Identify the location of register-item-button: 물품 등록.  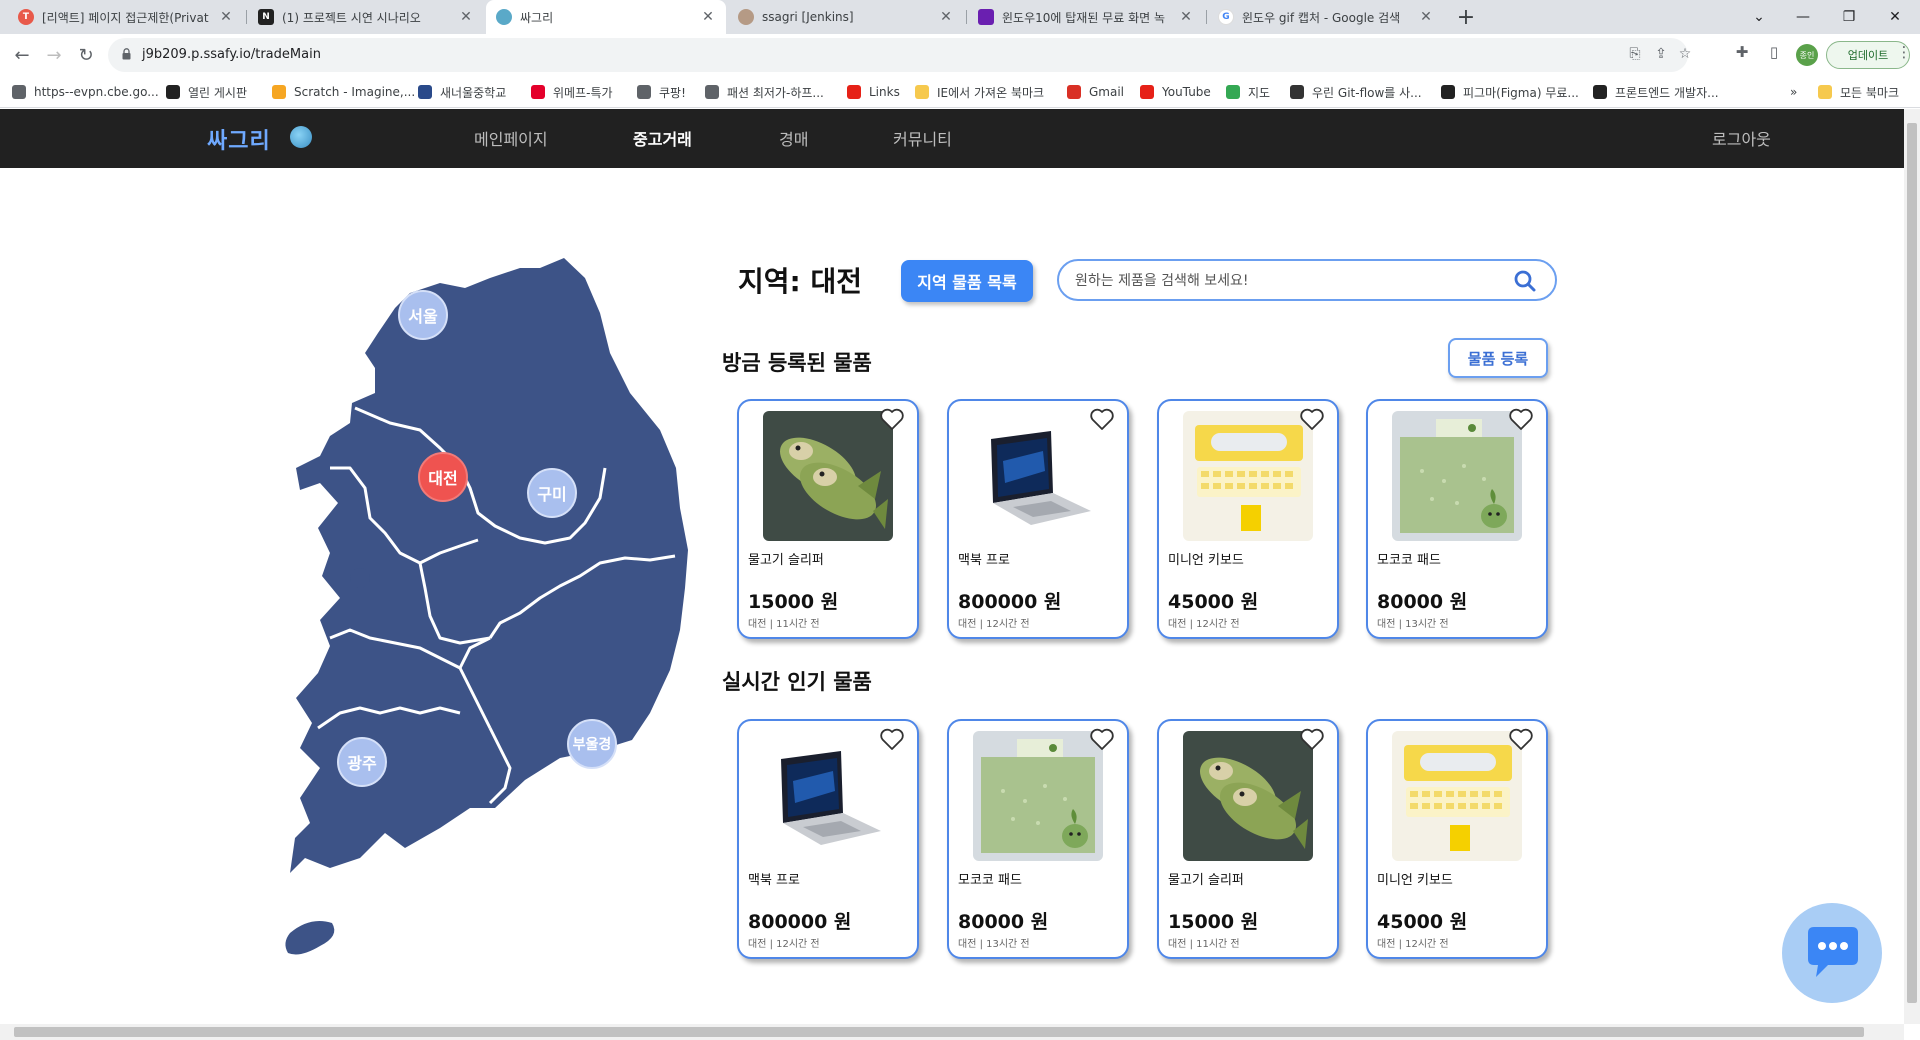
(1498, 358).